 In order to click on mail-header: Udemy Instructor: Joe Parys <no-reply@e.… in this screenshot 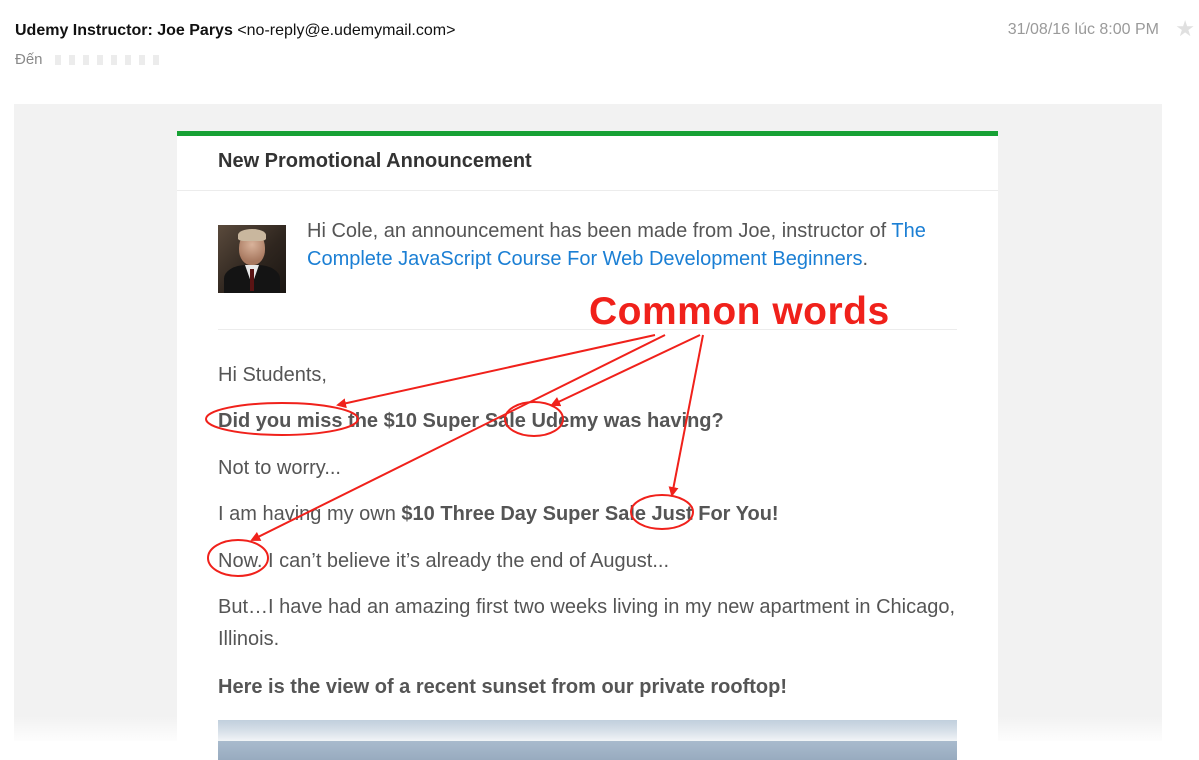, I will do `click(599, 50)`.